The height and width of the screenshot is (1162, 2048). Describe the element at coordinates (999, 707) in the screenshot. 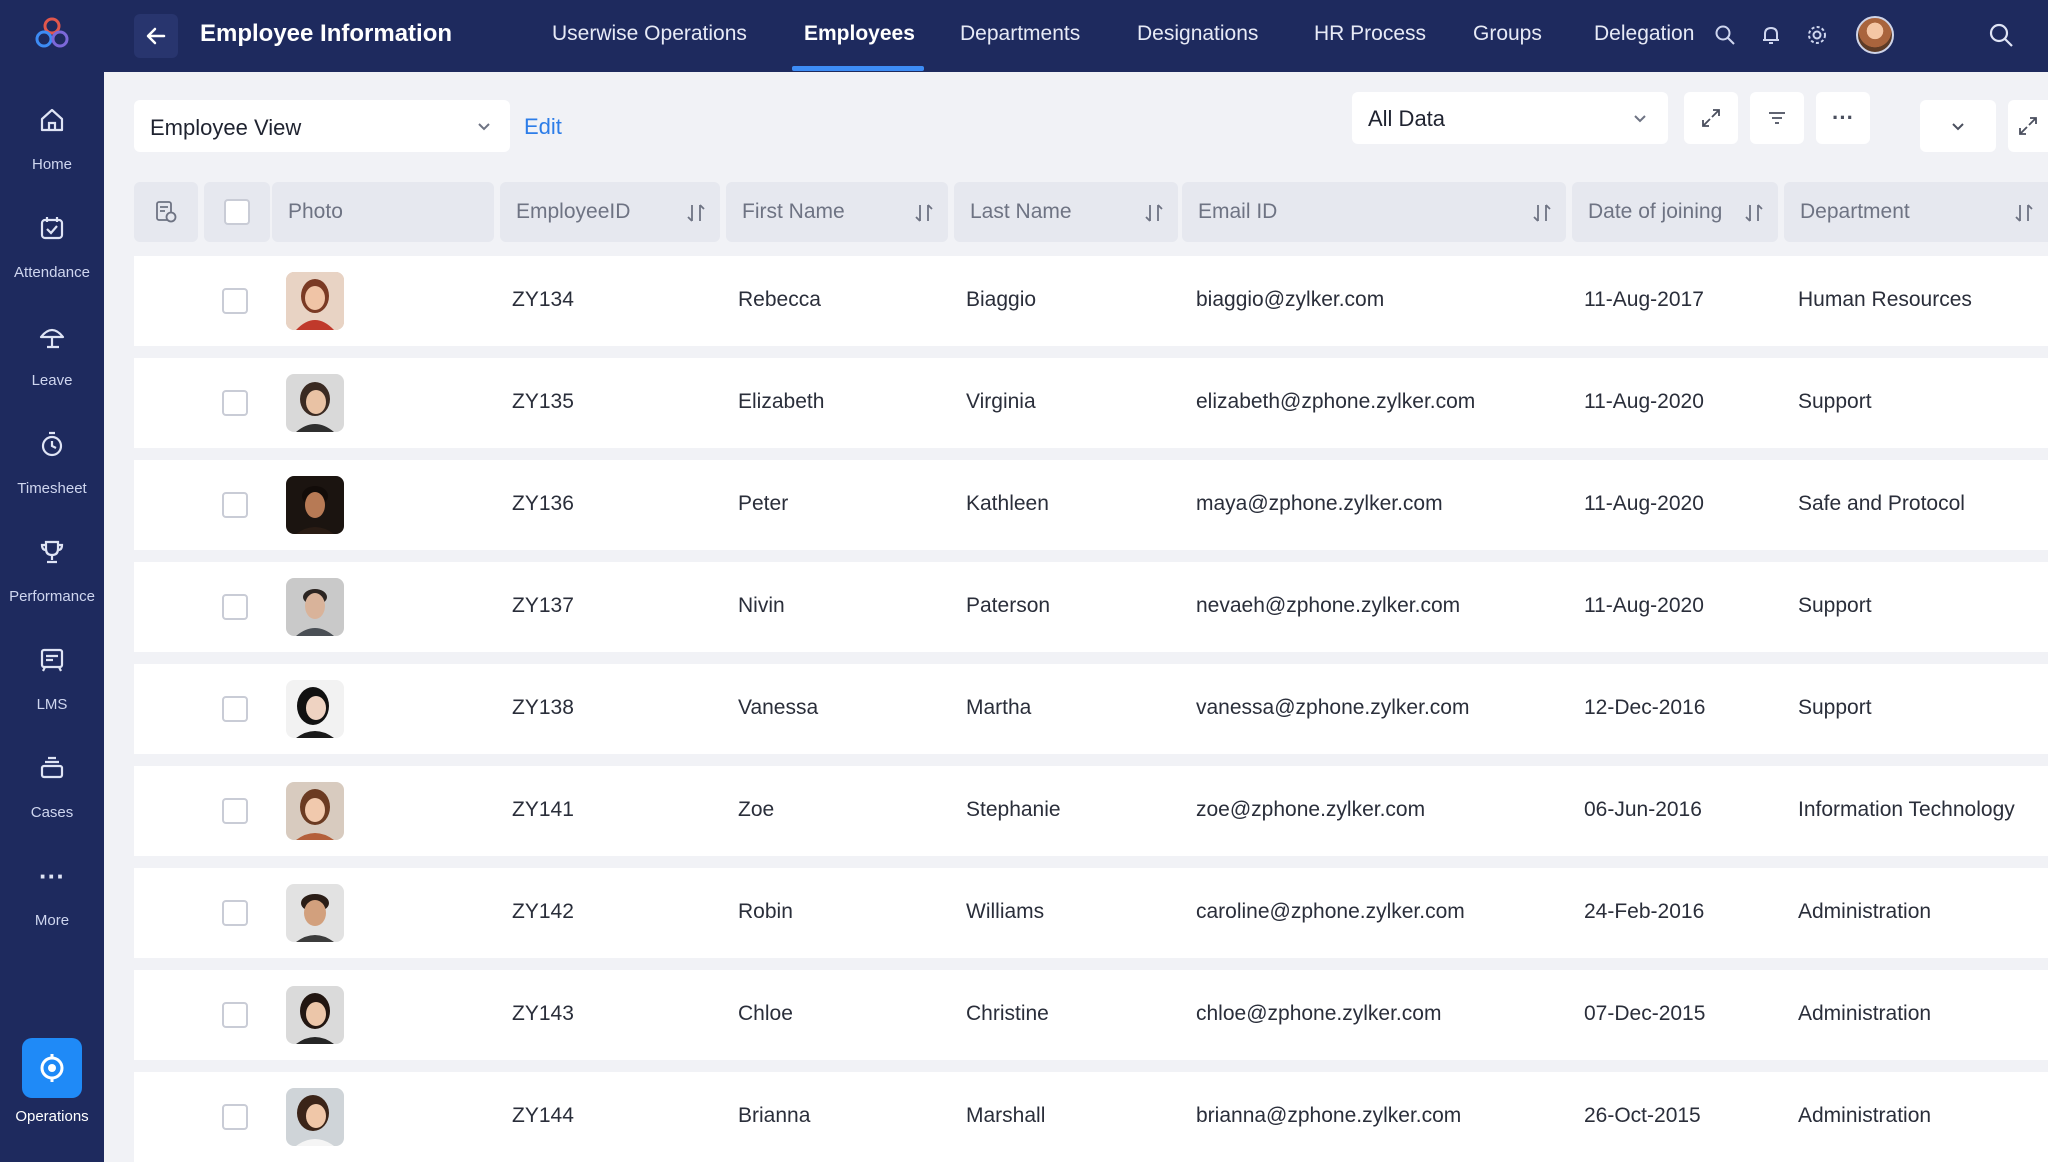

I see `cell-last-name: Martha` at that location.